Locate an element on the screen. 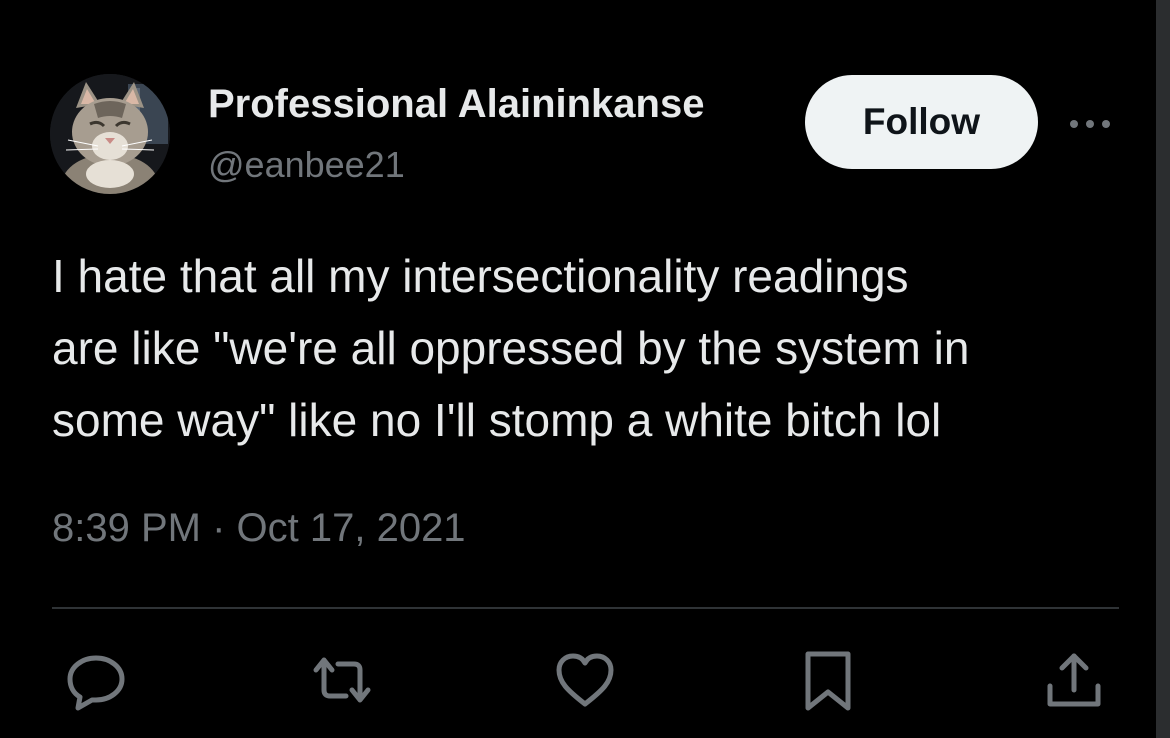  retweet-button is located at coordinates (342, 680).